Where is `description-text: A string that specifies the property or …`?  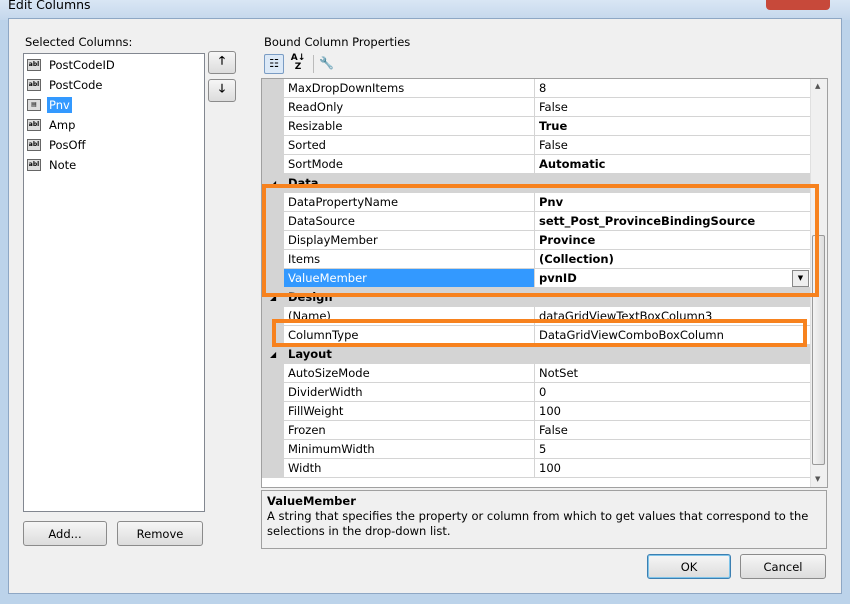
description-text: A string that specifies the property or … is located at coordinates (538, 523).